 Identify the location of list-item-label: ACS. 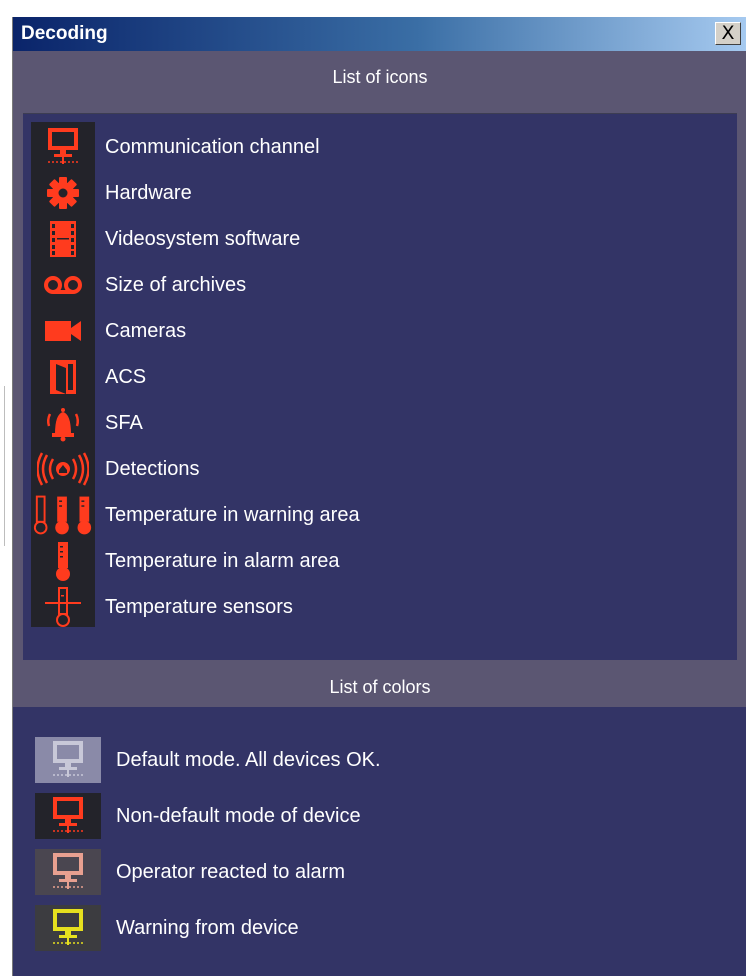
(126, 377).